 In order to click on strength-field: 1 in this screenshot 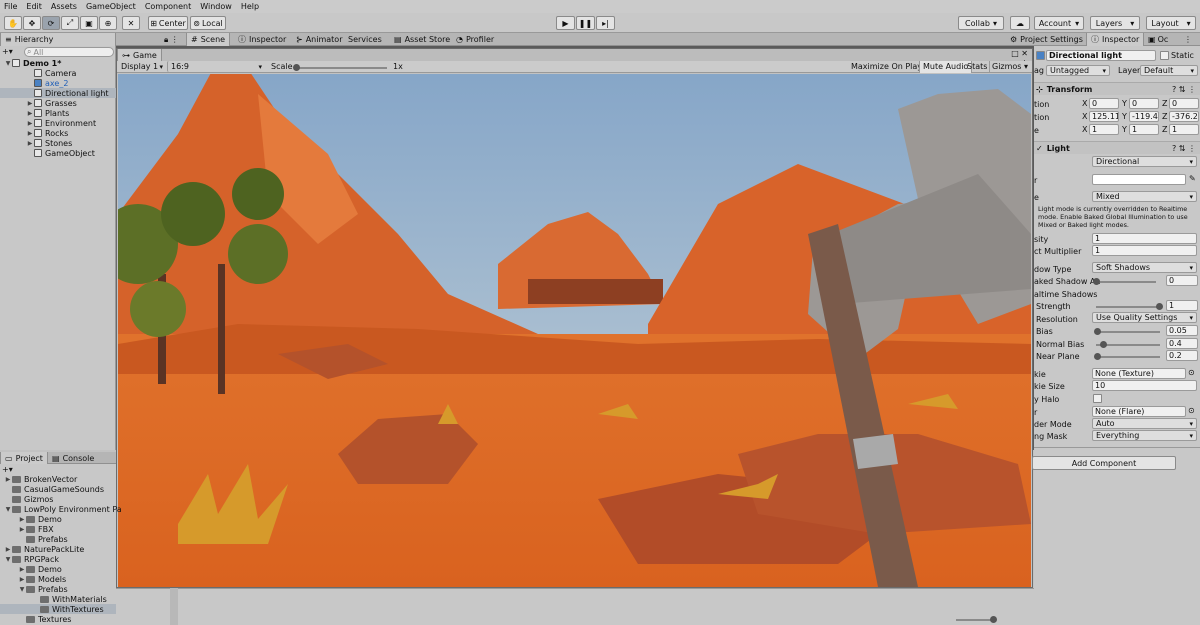, I will do `click(1182, 305)`.